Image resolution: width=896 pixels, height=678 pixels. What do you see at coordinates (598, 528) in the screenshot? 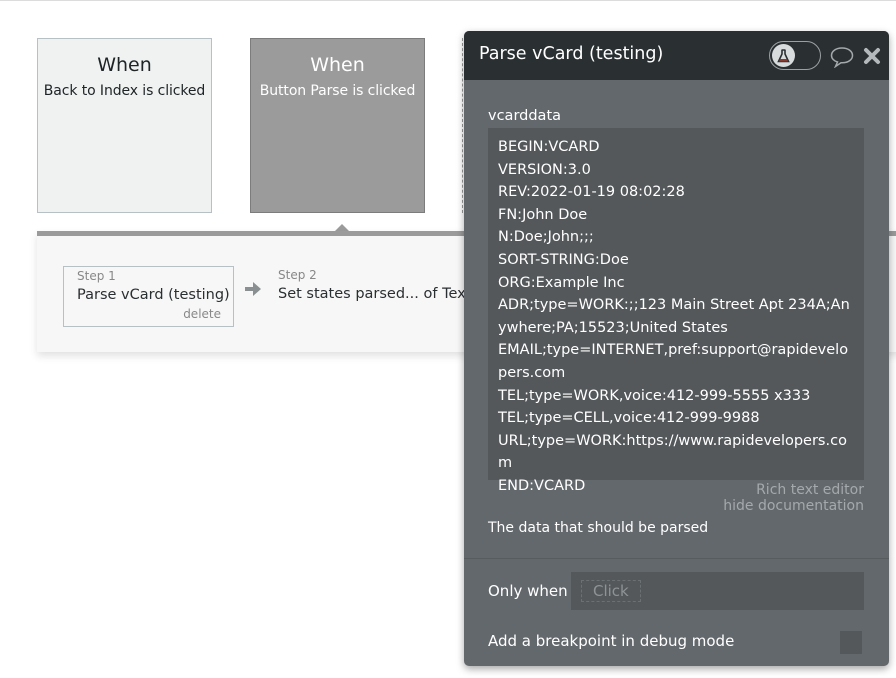
I see `field-documentation: The data that should be parsed` at bounding box center [598, 528].